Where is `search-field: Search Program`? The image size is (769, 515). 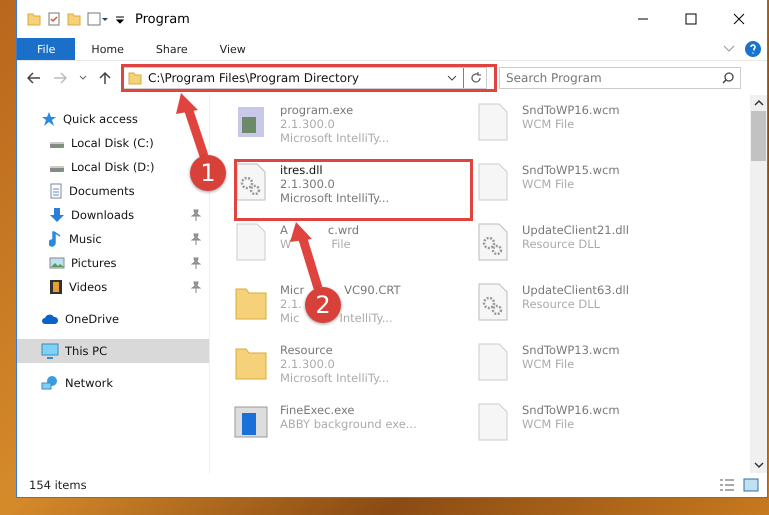
search-field: Search Program is located at coordinates (620, 78).